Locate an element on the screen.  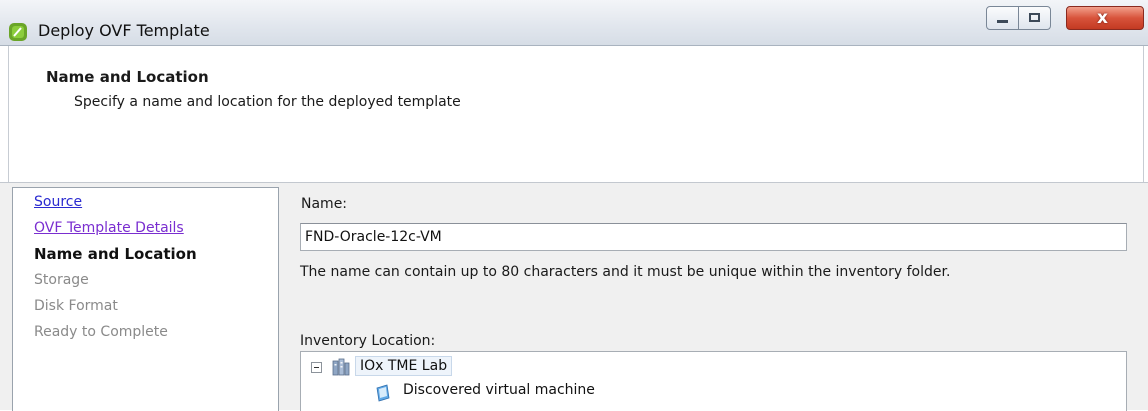
minimize-button is located at coordinates (1002, 18).